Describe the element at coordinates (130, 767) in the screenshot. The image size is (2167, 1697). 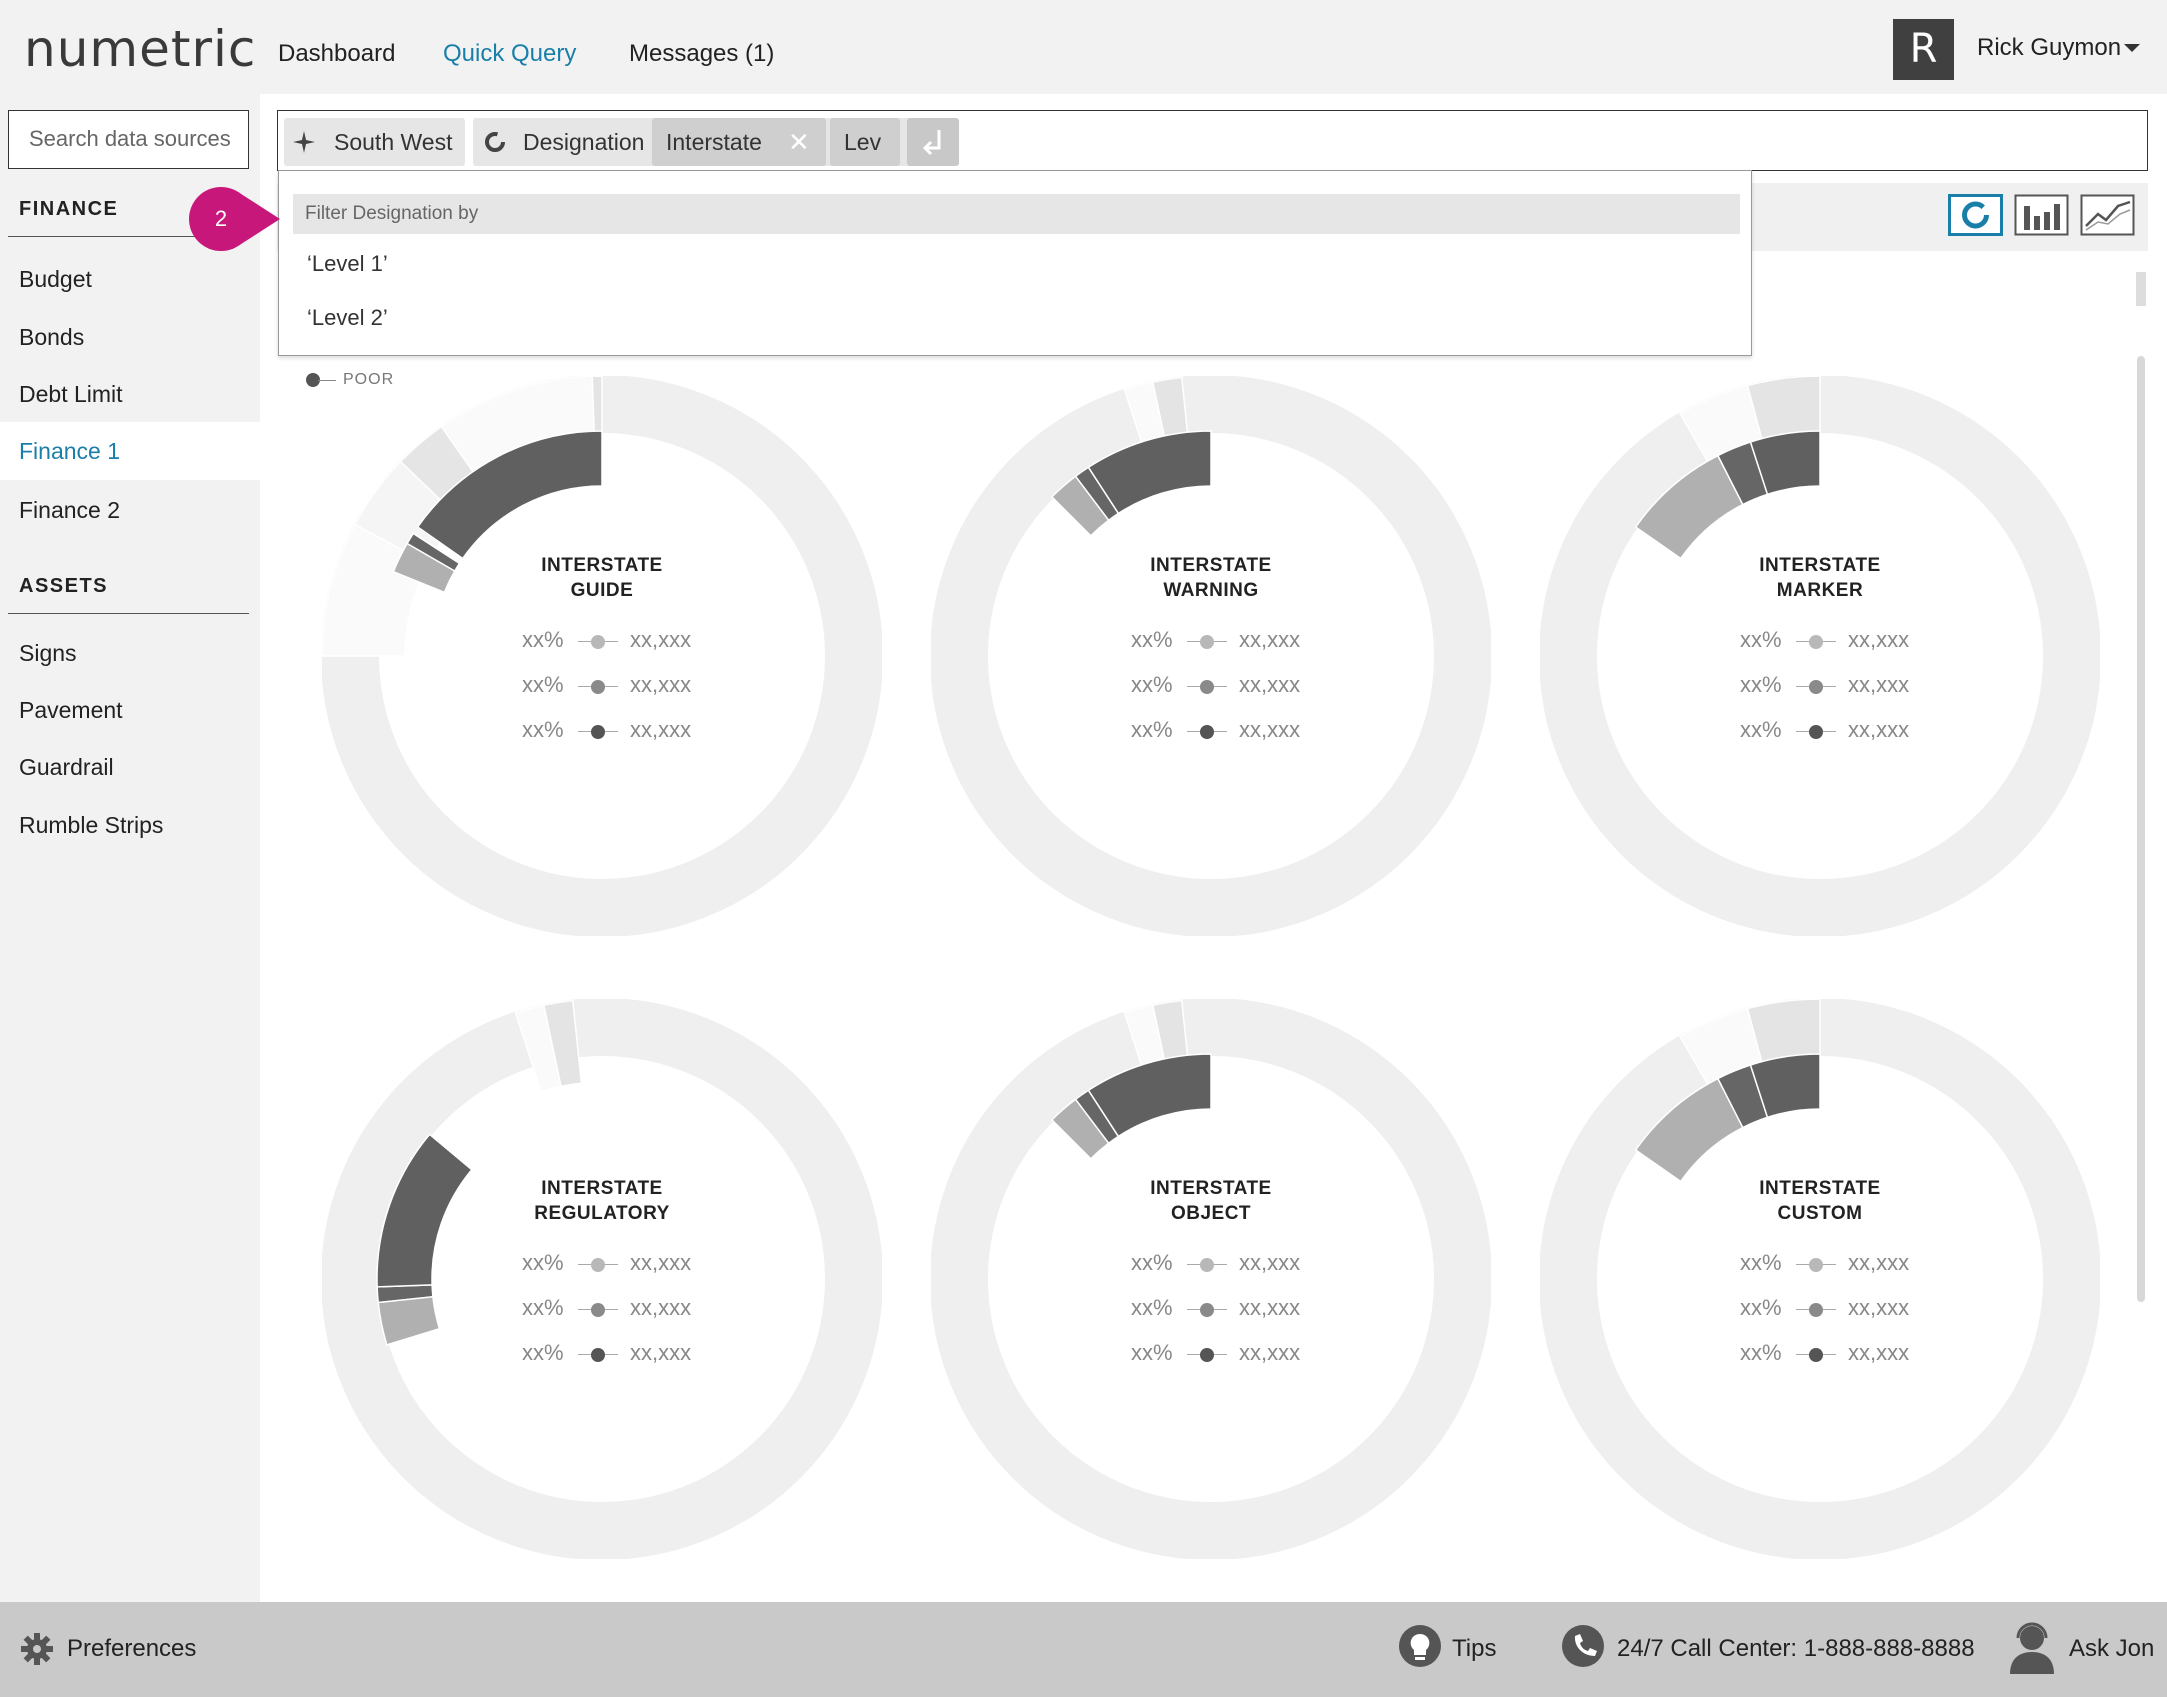
I see `sidebar-item-guardrail: Guardrail` at that location.